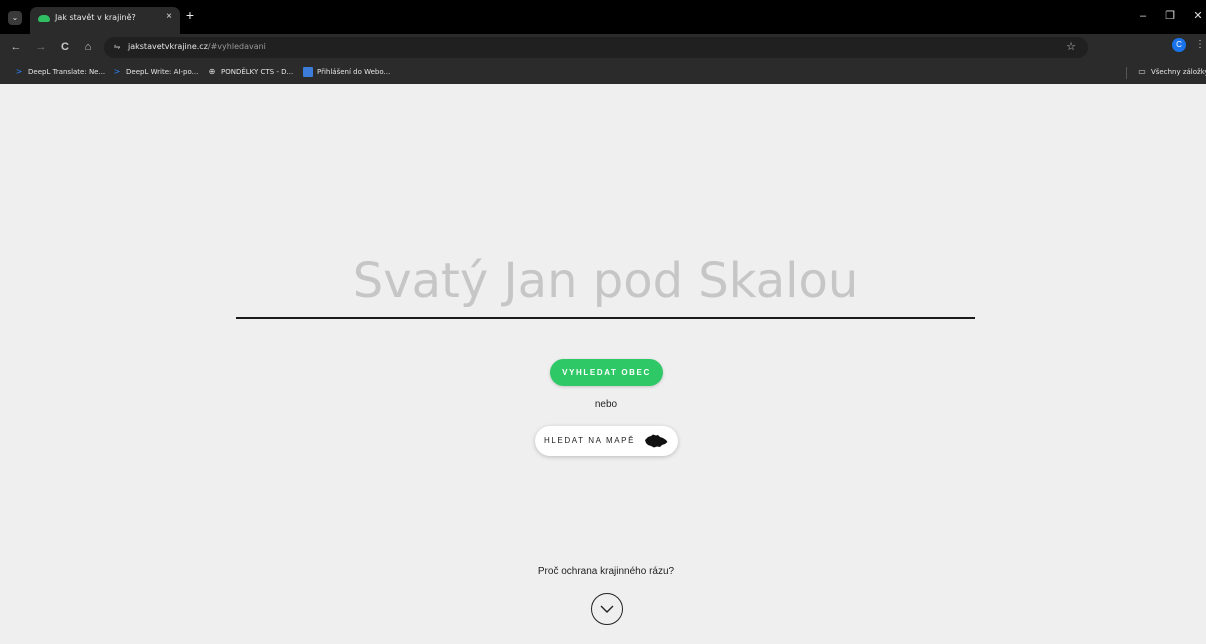 The width and height of the screenshot is (1206, 644). What do you see at coordinates (1143, 16) in the screenshot?
I see `minimize-button: –` at bounding box center [1143, 16].